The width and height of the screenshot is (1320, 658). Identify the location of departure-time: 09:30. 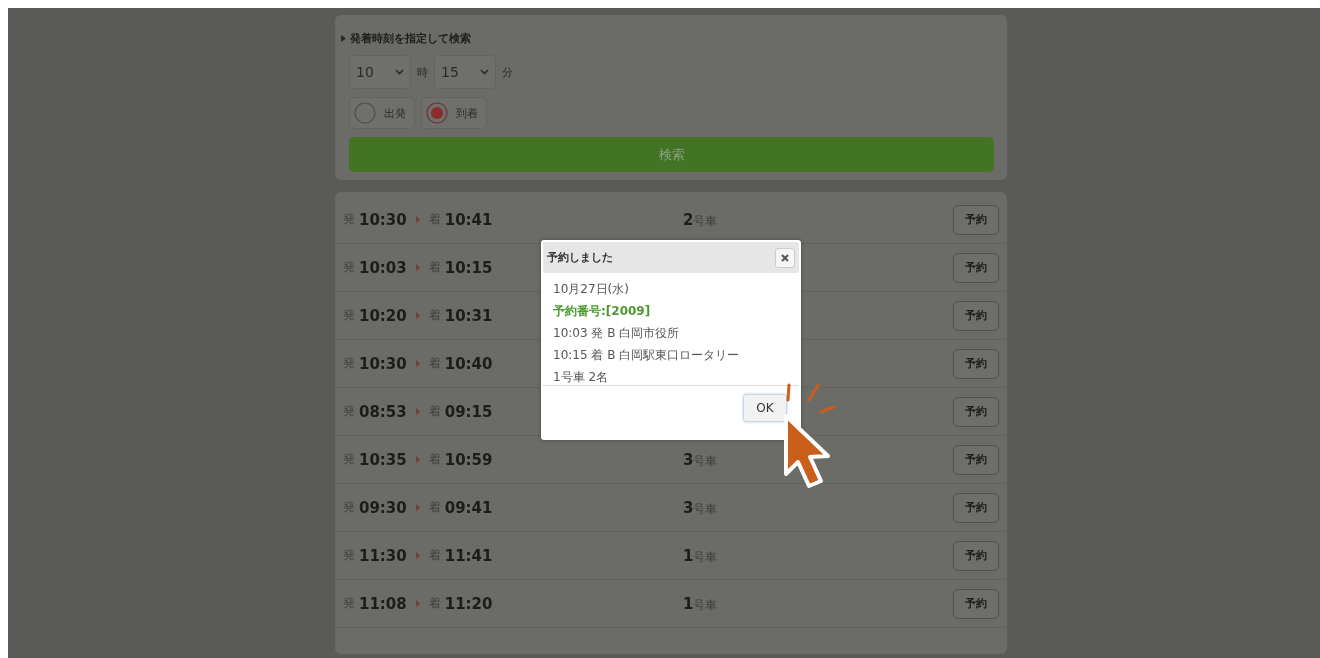
(383, 507).